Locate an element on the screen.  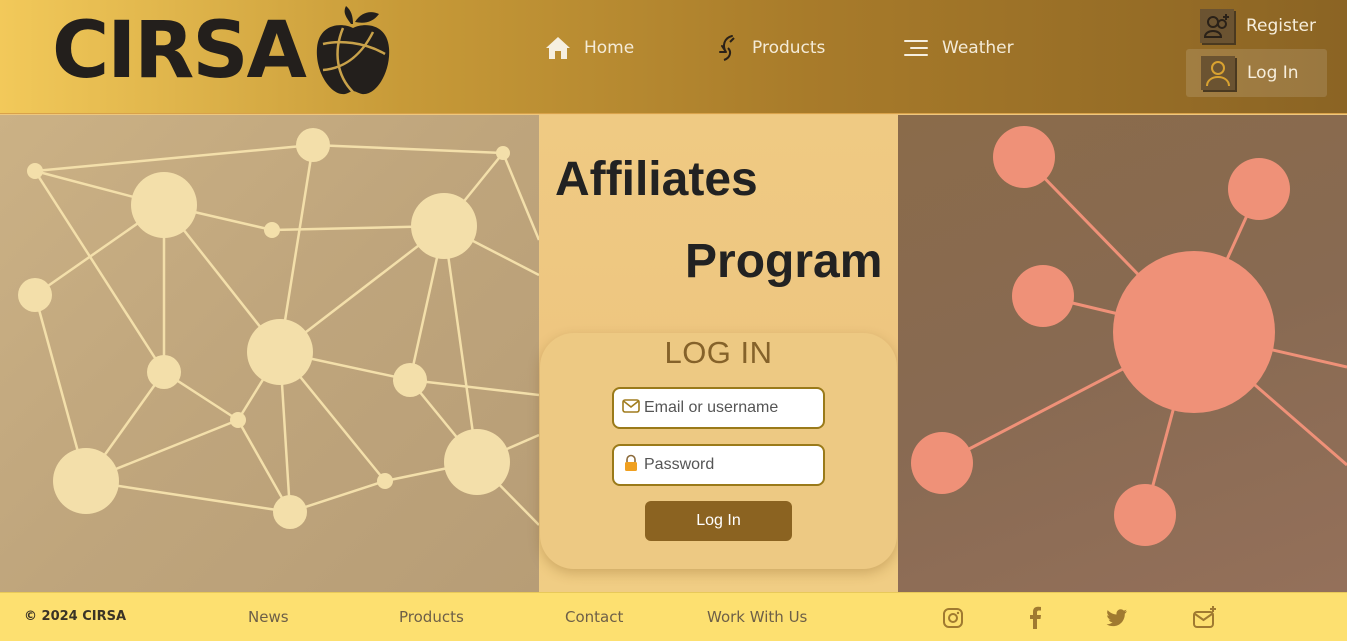
footer-link-work-with-us: Work With Us is located at coordinates (757, 617).